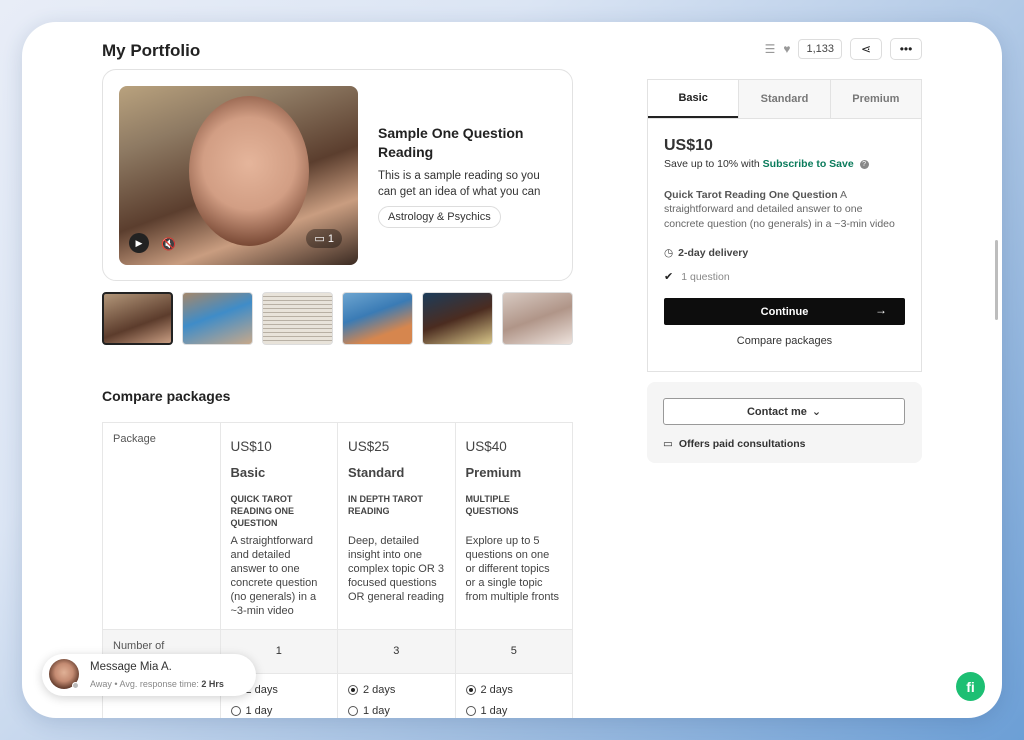  What do you see at coordinates (816, 412) in the screenshot?
I see `chevron-down-icon: ⌄` at bounding box center [816, 412].